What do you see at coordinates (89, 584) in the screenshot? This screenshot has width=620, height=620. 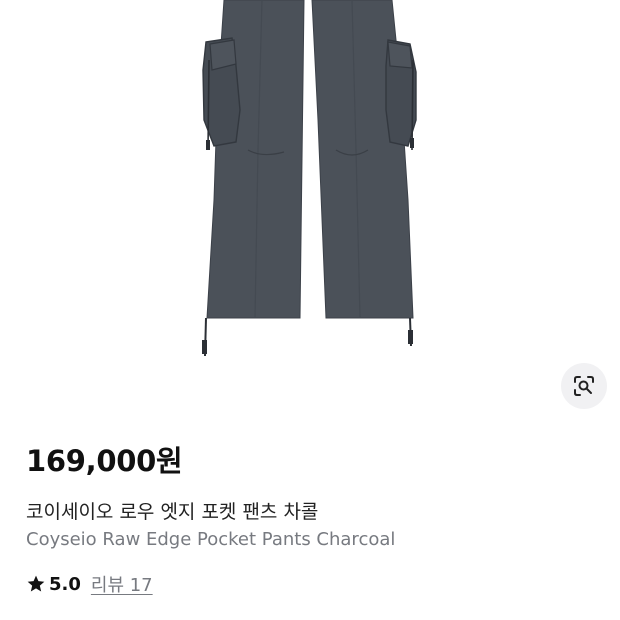 I see `rating-row: 5.0 리뷰 17` at bounding box center [89, 584].